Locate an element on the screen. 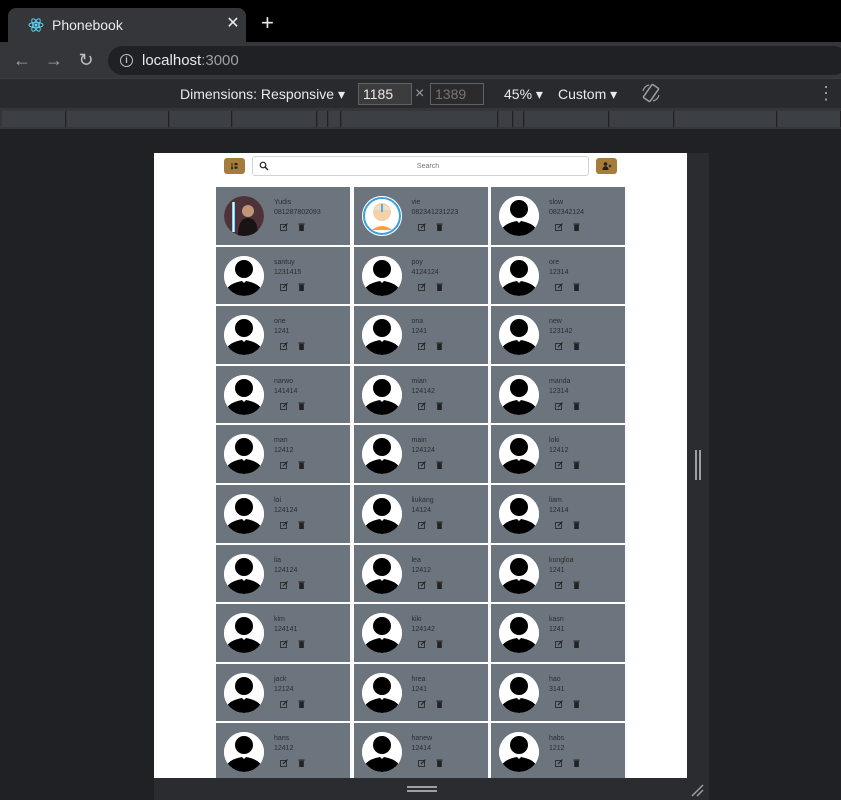 The width and height of the screenshot is (841, 800). search-input is located at coordinates (428, 166).